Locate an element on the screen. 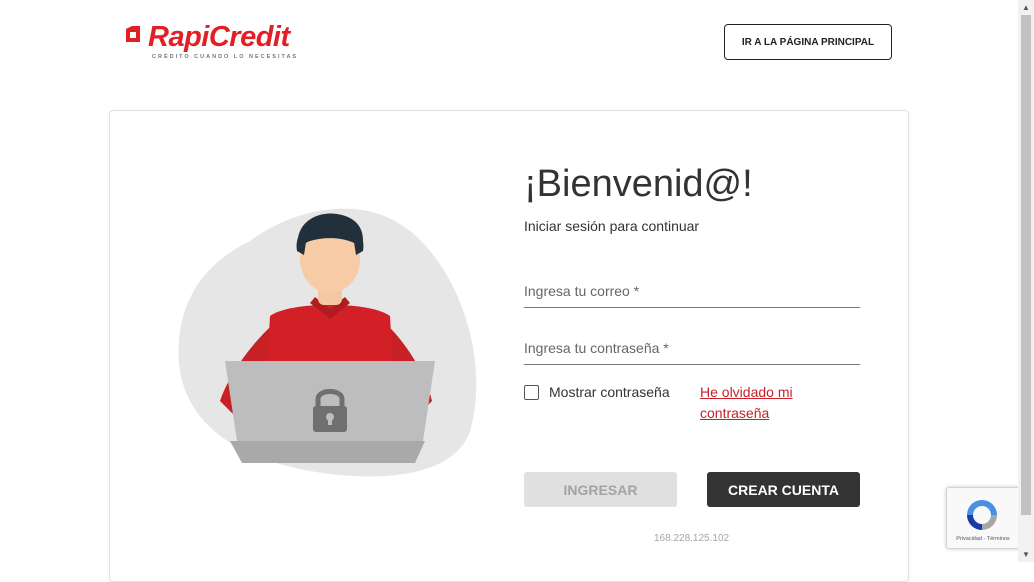  login-button: INGRESAR is located at coordinates (600, 489).